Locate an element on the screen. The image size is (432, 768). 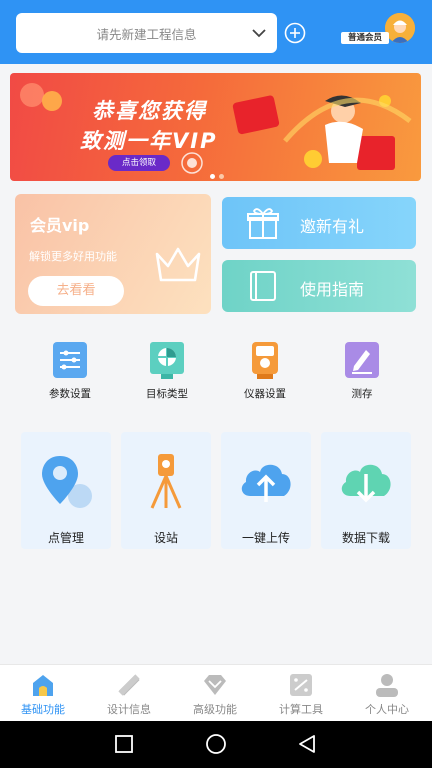
function-point-management: 点管理 is located at coordinates (66, 490).